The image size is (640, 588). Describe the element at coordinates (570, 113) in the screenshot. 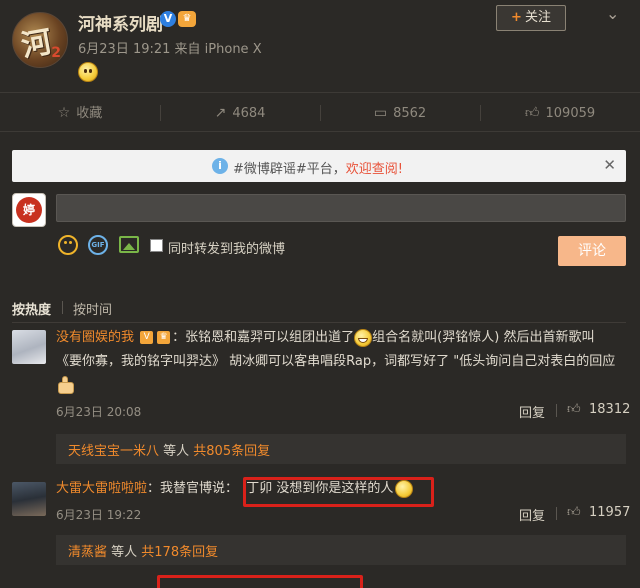

I see `like-count: 109059` at that location.